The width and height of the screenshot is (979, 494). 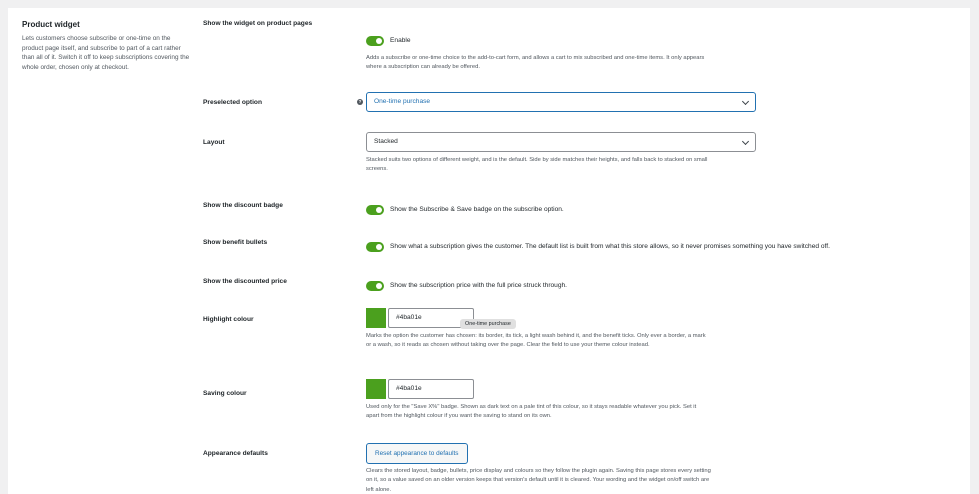 What do you see at coordinates (51, 24) in the screenshot?
I see `section-title: Product widget` at bounding box center [51, 24].